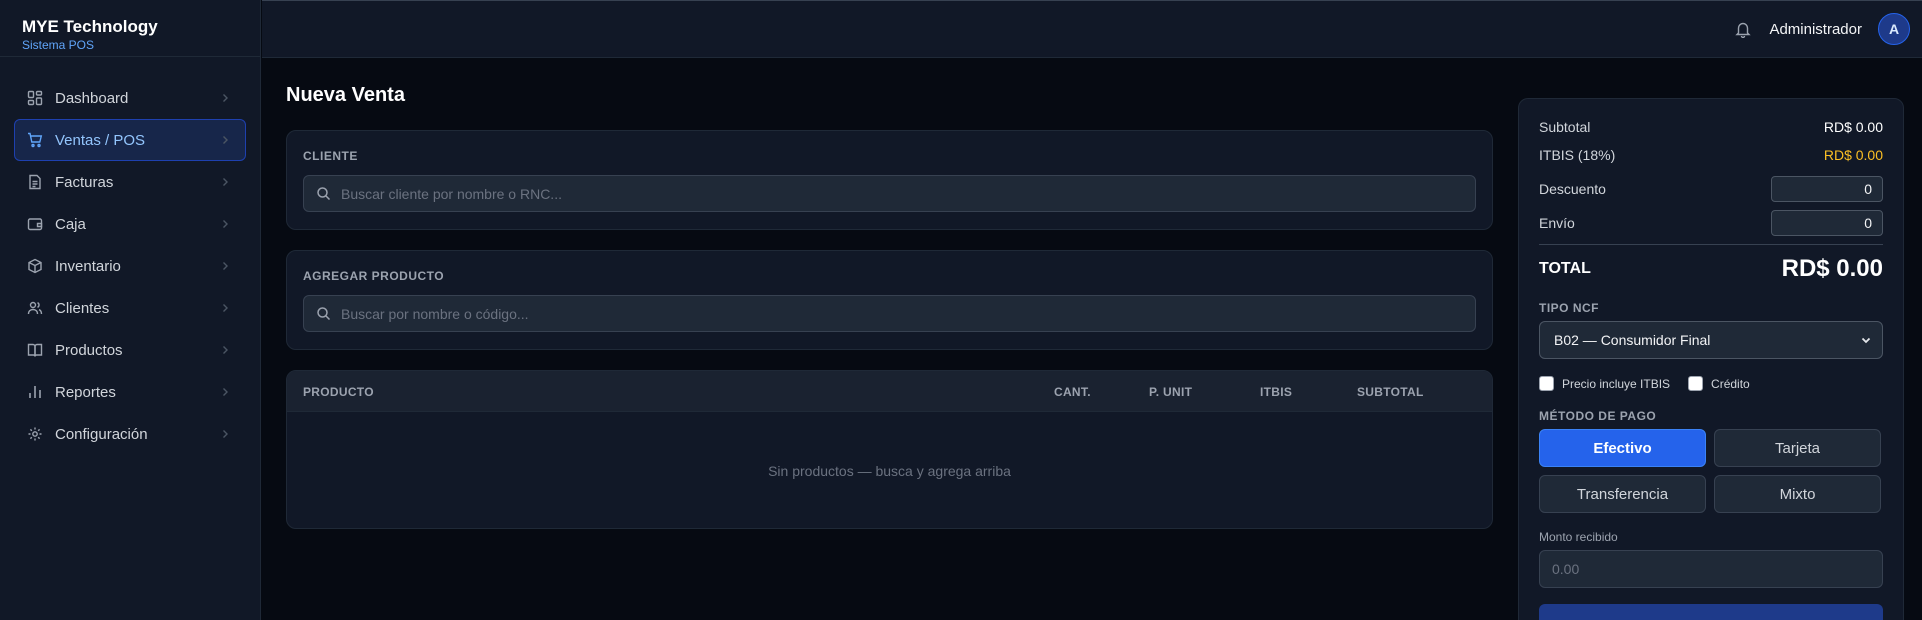 Image resolution: width=1922 pixels, height=620 pixels. I want to click on total-label: TOTAL, so click(1565, 268).